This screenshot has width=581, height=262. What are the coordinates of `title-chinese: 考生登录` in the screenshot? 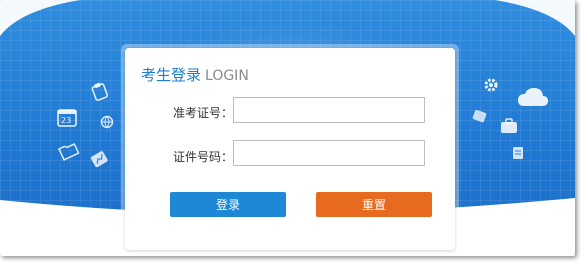 It's located at (171, 75).